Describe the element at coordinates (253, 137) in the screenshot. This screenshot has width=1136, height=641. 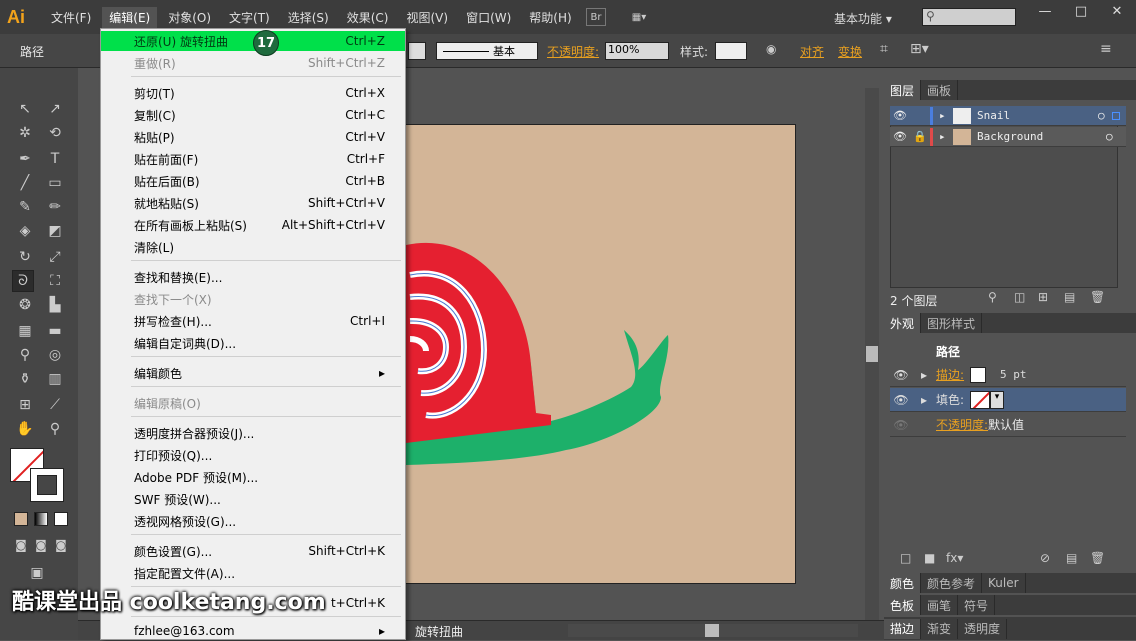
I see `menu-paste: 粘贴(P) Ctrl+V` at that location.